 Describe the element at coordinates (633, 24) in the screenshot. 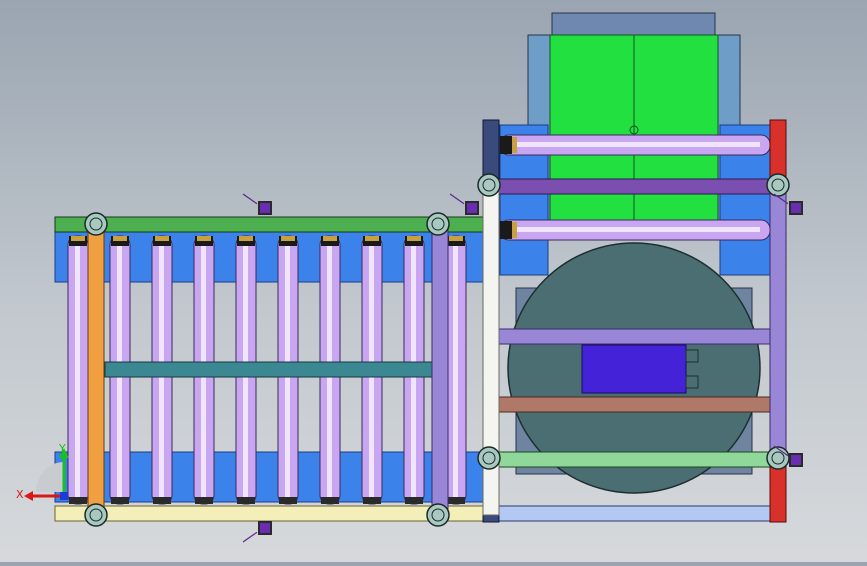

I see `motor-top-plate` at that location.